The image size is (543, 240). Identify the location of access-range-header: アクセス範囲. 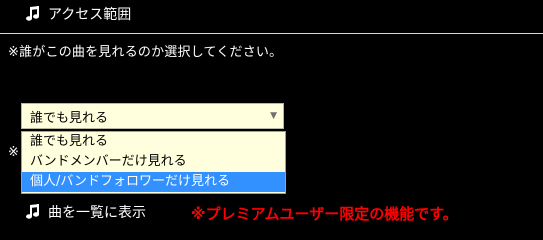
(78, 14).